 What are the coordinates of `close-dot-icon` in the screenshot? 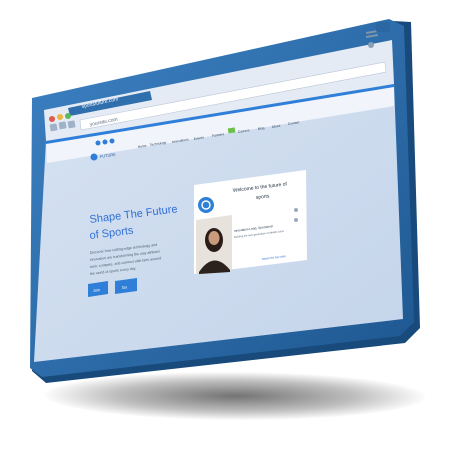 It's located at (52, 119).